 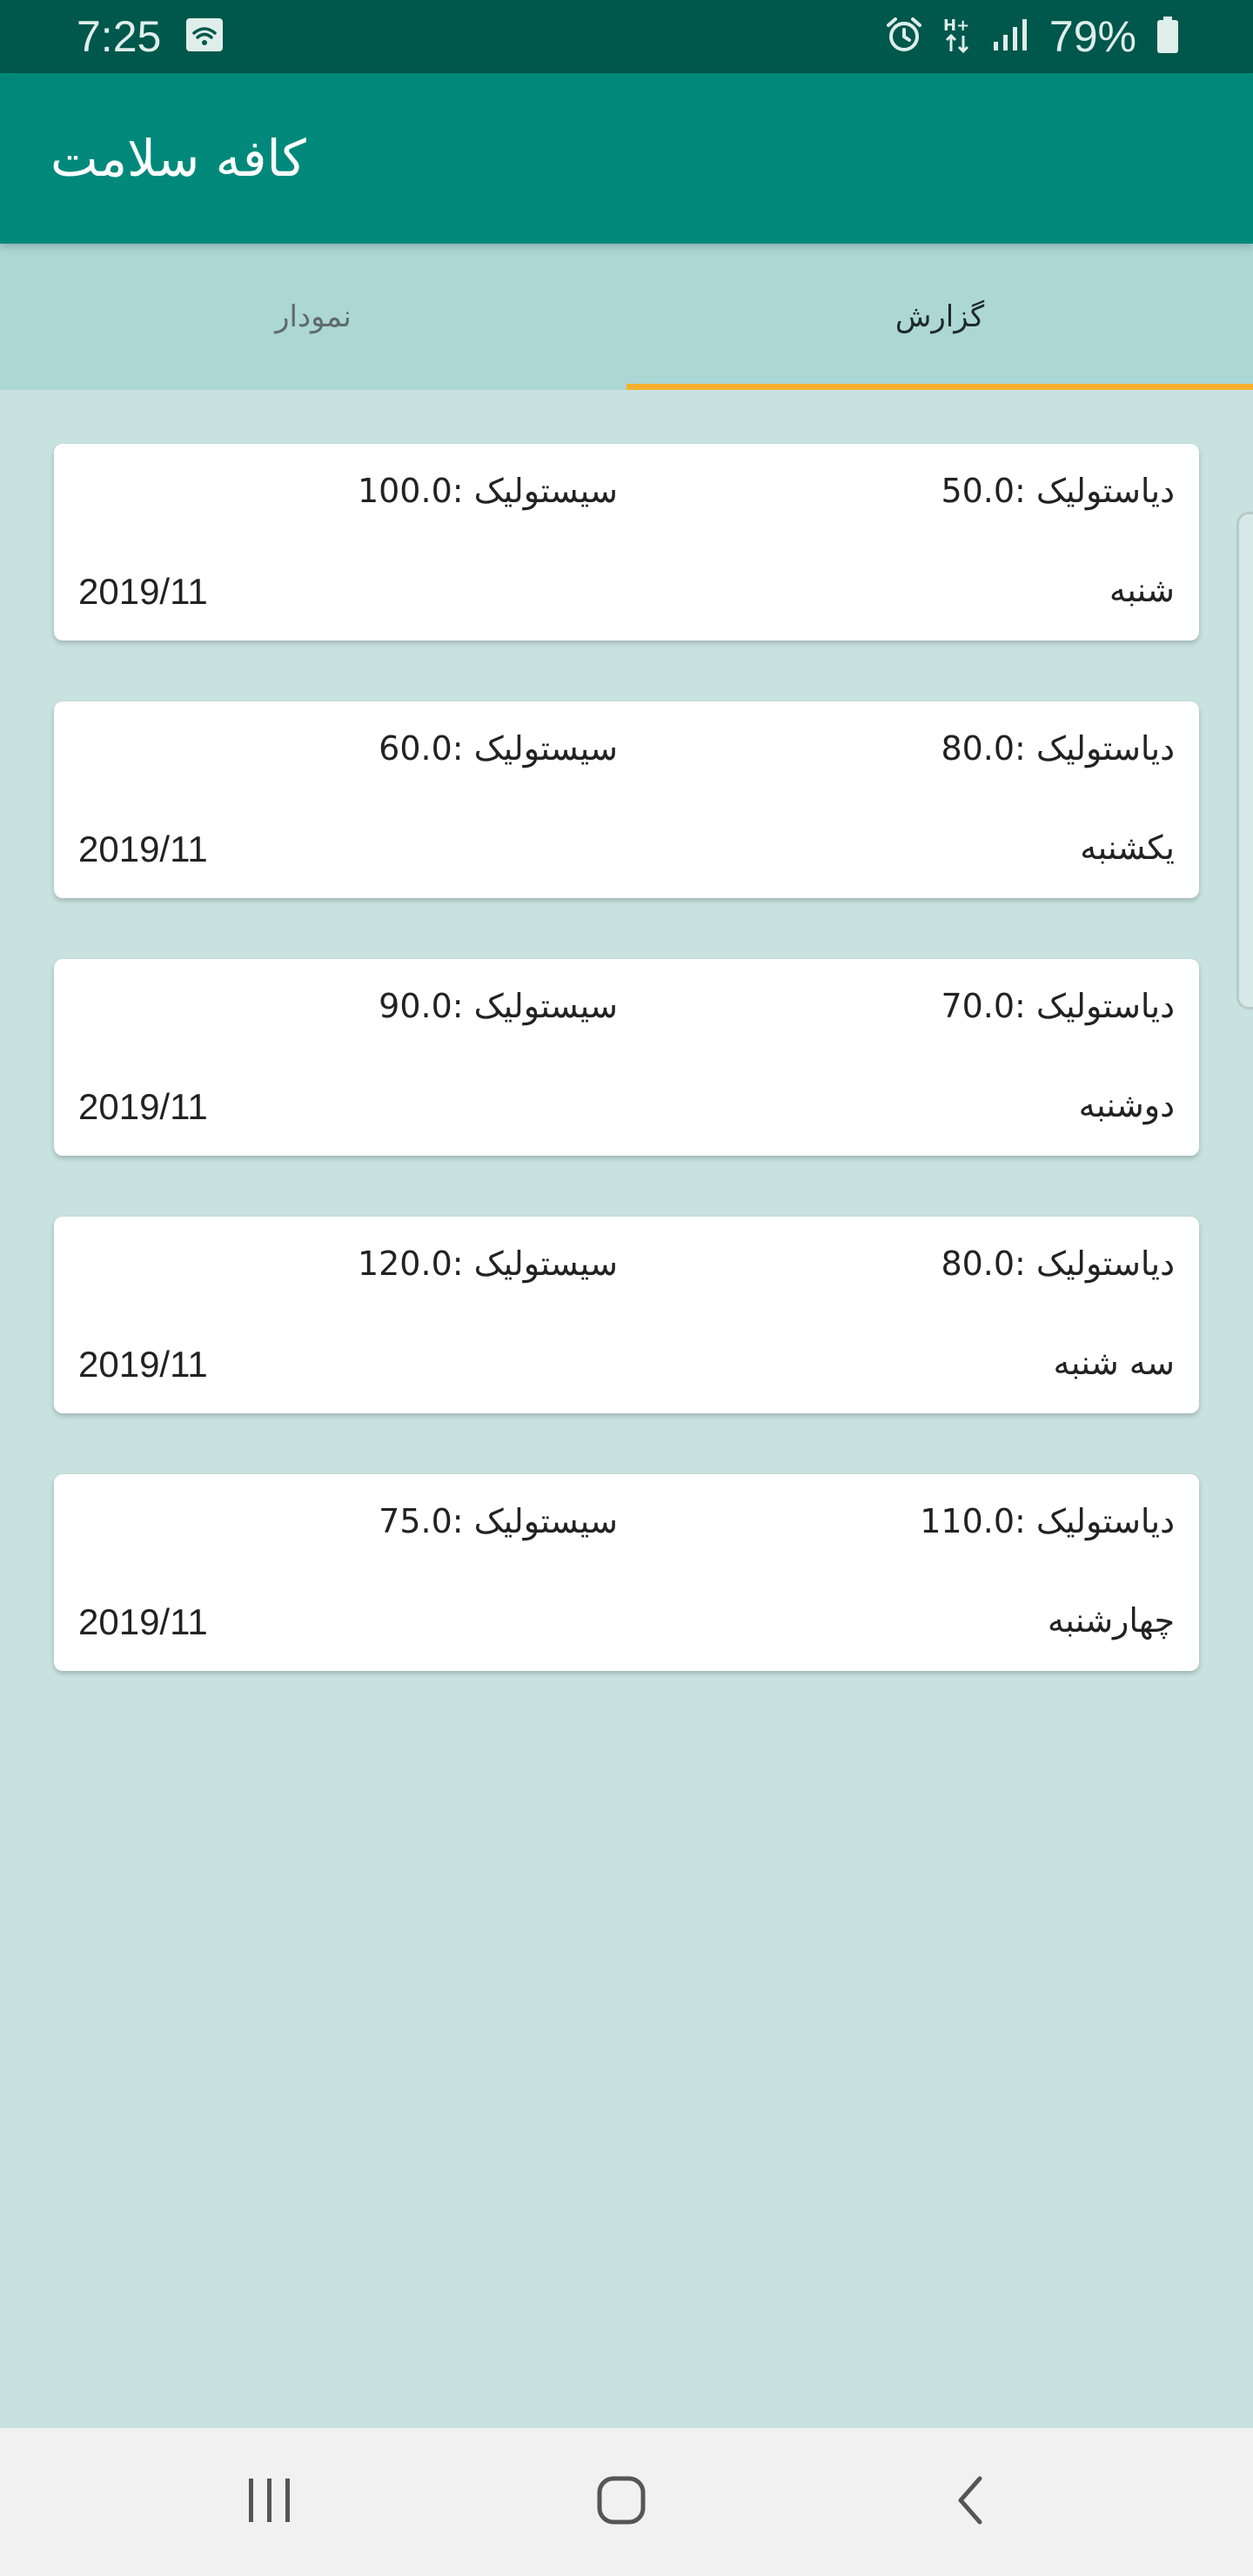 I want to click on home-icon, so click(x=621, y=2502).